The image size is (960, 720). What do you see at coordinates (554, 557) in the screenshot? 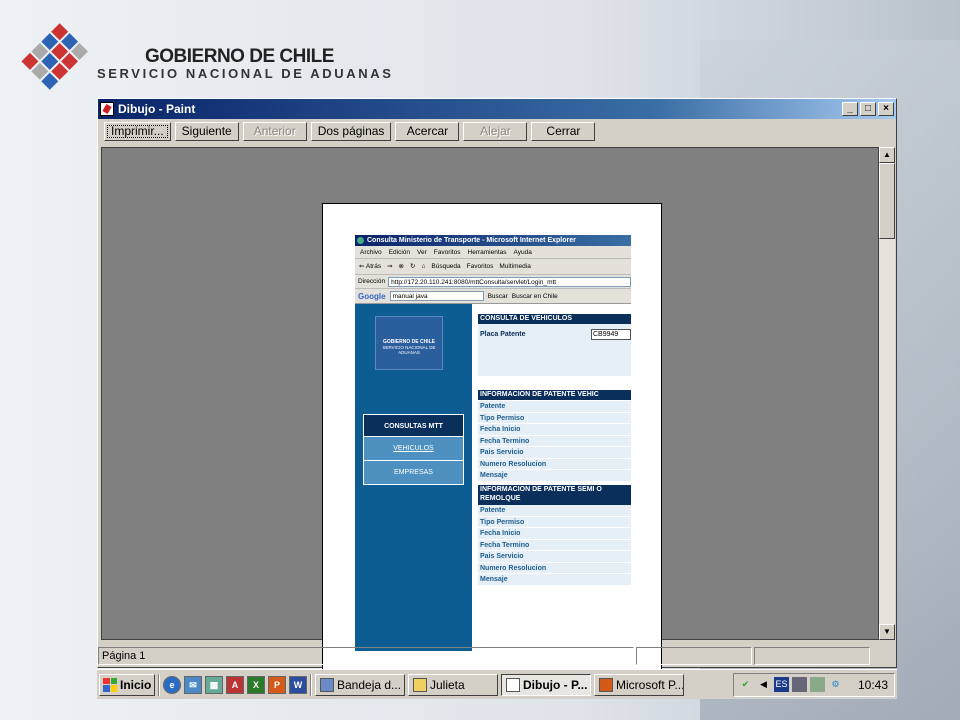
I see `semi-field: Pais Servicio` at bounding box center [554, 557].